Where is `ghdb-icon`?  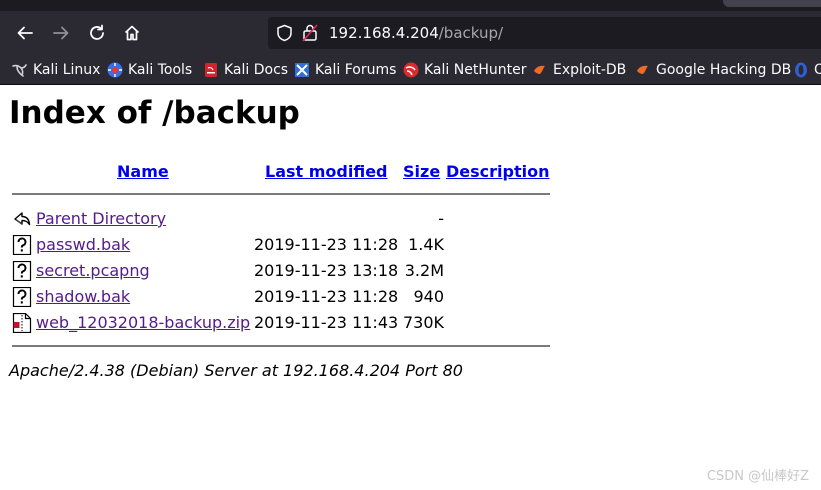
ghdb-icon is located at coordinates (642, 69).